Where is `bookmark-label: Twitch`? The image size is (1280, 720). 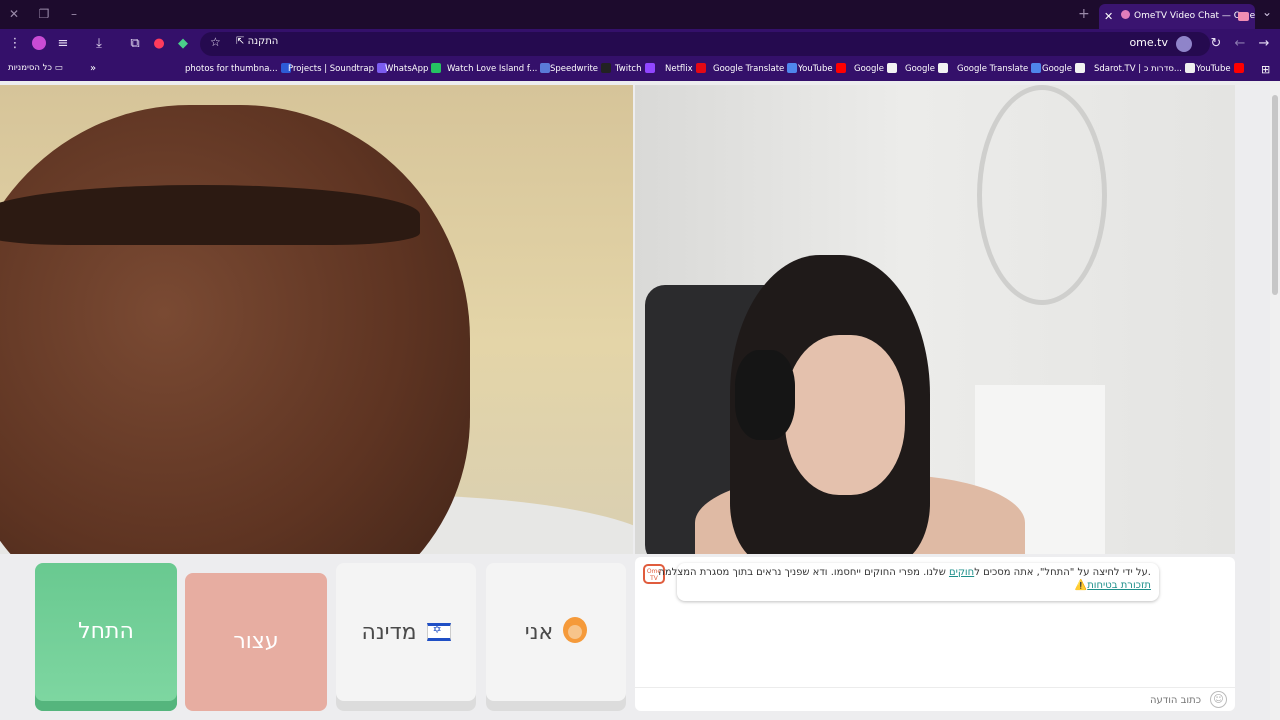
bookmark-label: Twitch is located at coordinates (628, 69).